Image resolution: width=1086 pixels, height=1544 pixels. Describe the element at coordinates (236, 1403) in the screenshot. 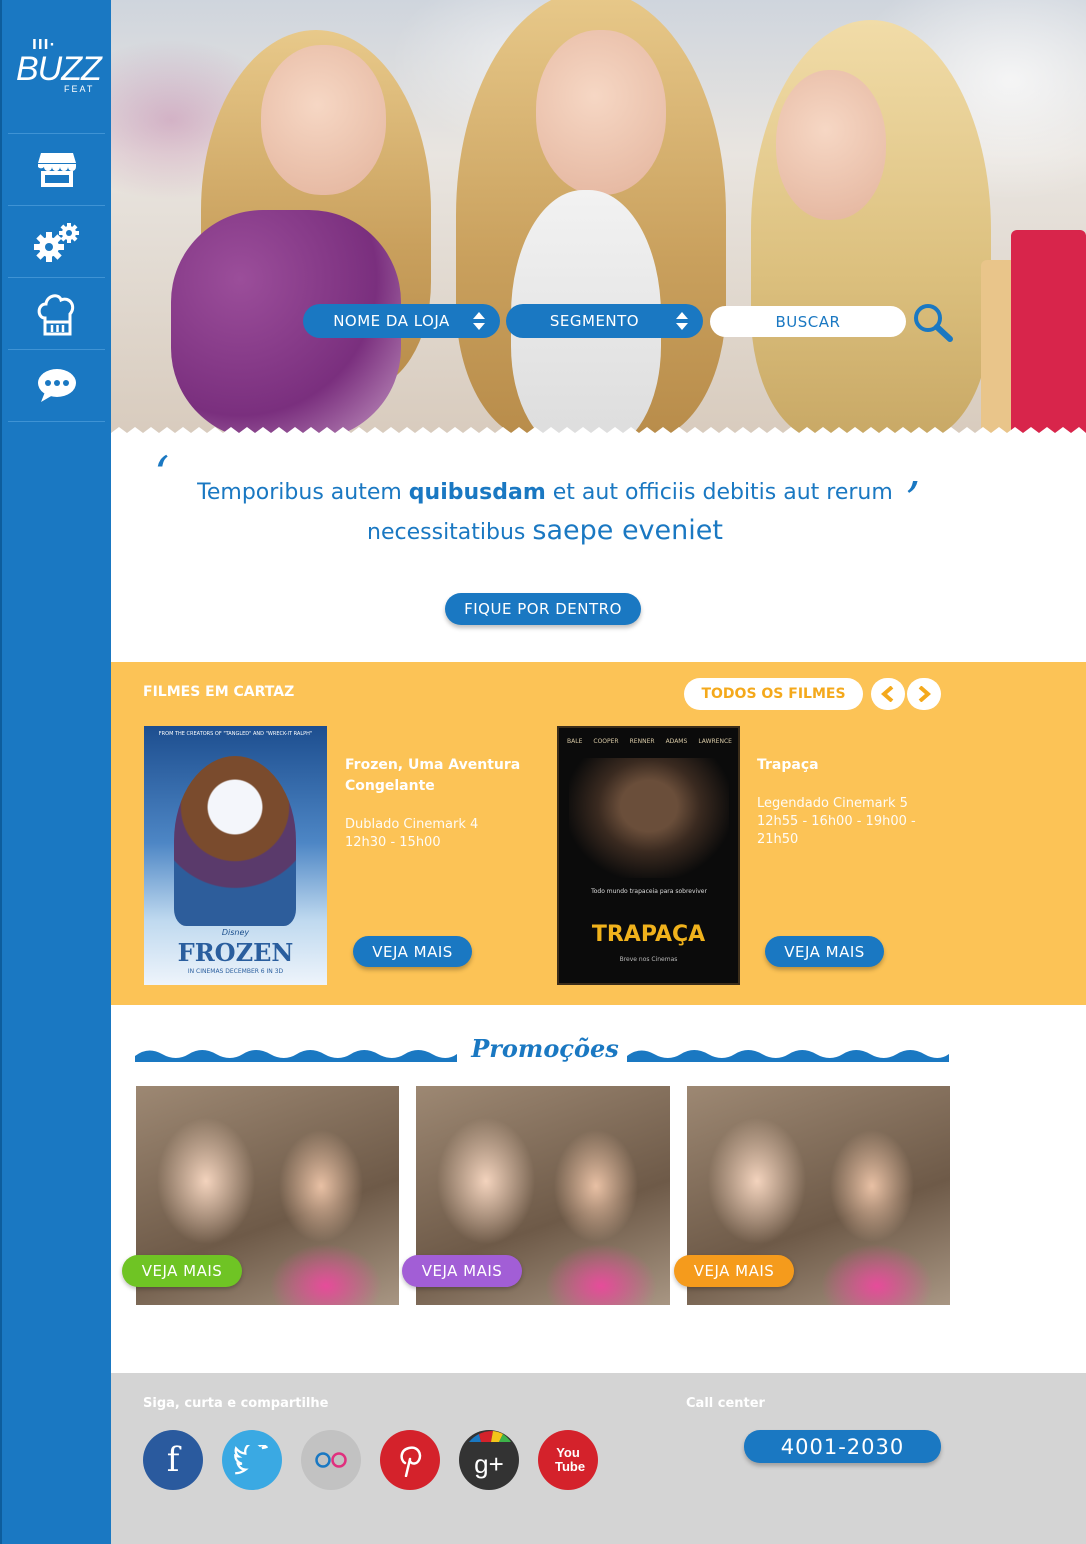

I see `social-label: Siga, curta e compartilhe` at that location.